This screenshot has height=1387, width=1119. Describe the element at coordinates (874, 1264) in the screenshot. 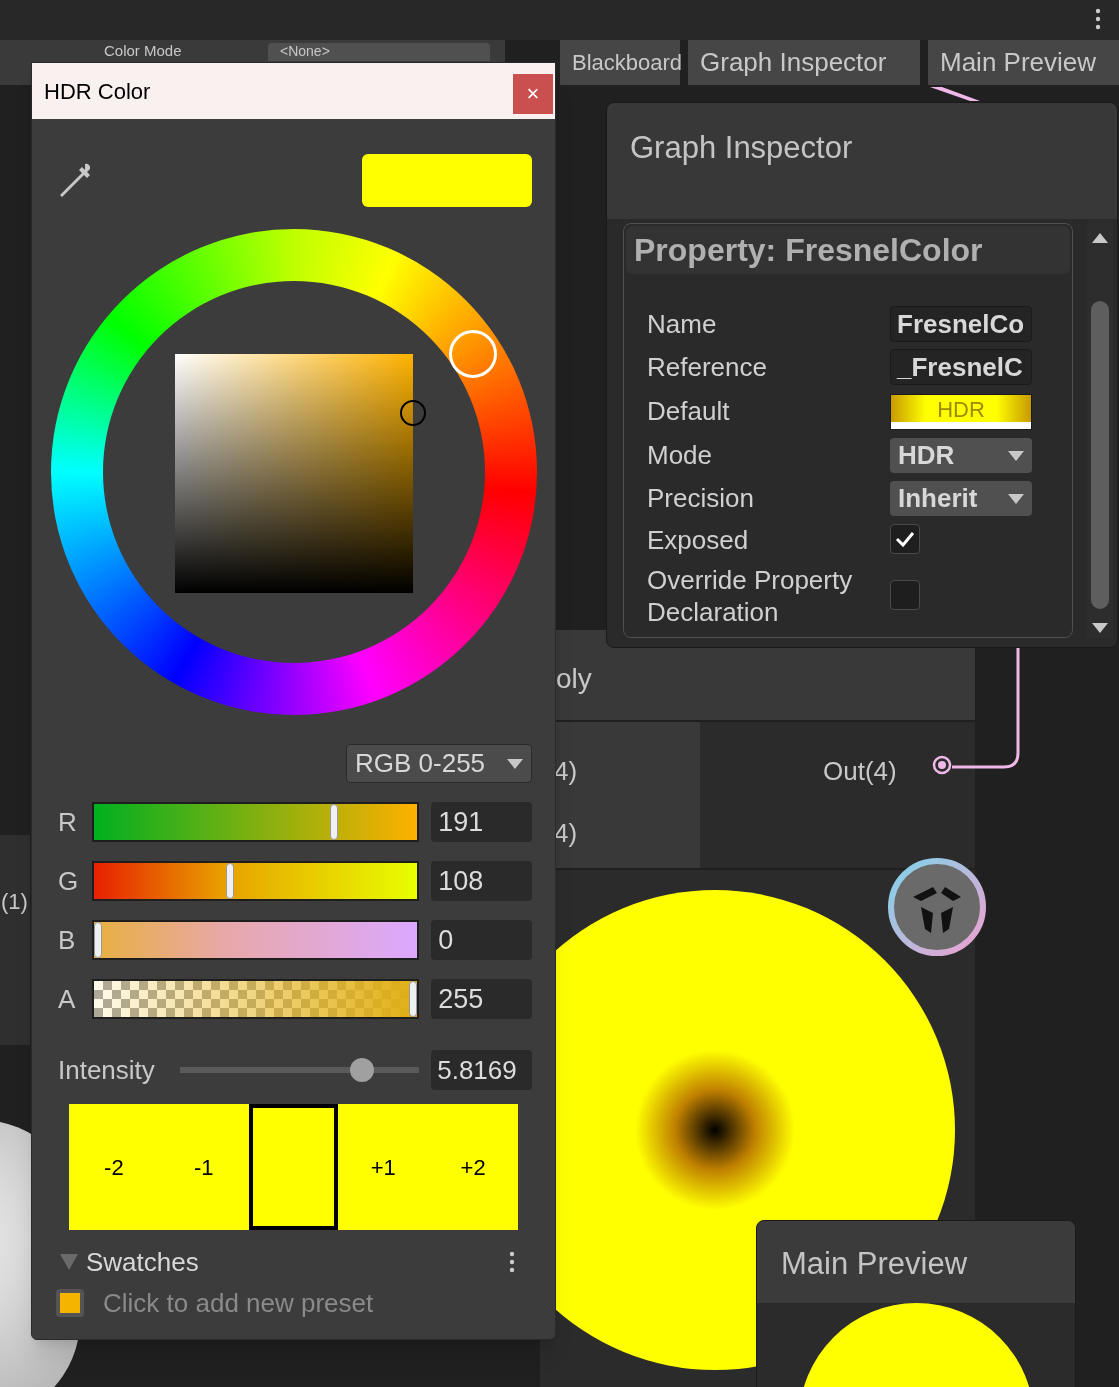

I see `panel-title: Main Preview` at that location.